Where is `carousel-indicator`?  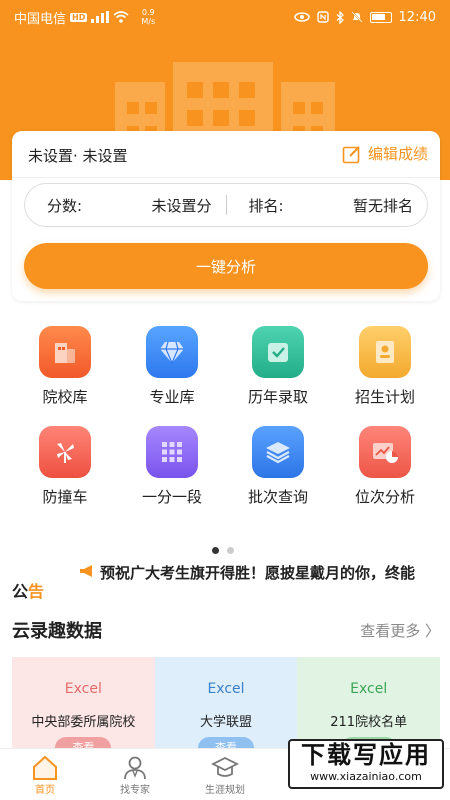
carousel-indicator is located at coordinates (223, 550).